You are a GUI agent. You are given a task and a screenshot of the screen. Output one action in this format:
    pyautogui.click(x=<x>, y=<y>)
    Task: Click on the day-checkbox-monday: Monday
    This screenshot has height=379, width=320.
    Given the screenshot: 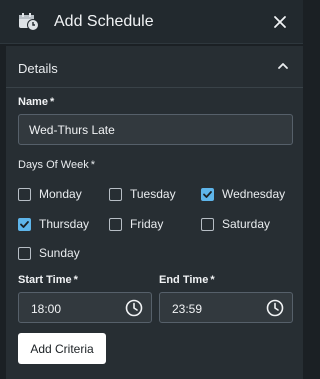 What is the action you would take?
    pyautogui.click(x=50, y=194)
    